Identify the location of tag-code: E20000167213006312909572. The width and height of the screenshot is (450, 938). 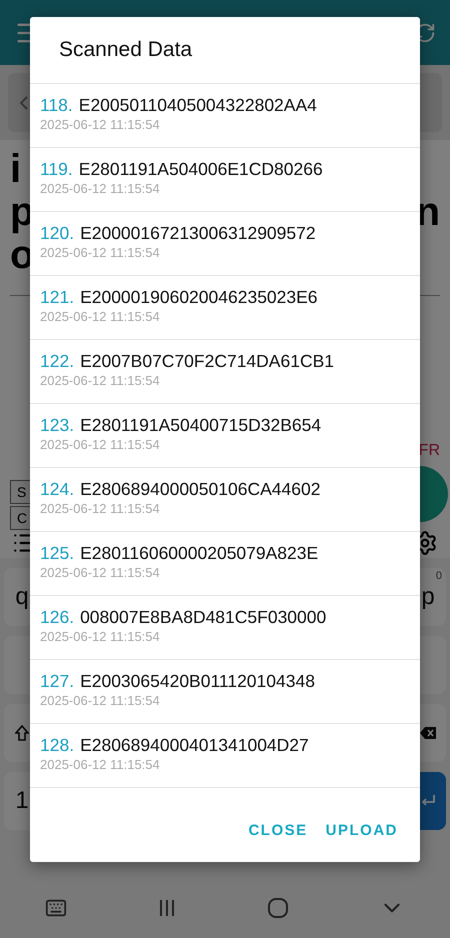
(198, 233).